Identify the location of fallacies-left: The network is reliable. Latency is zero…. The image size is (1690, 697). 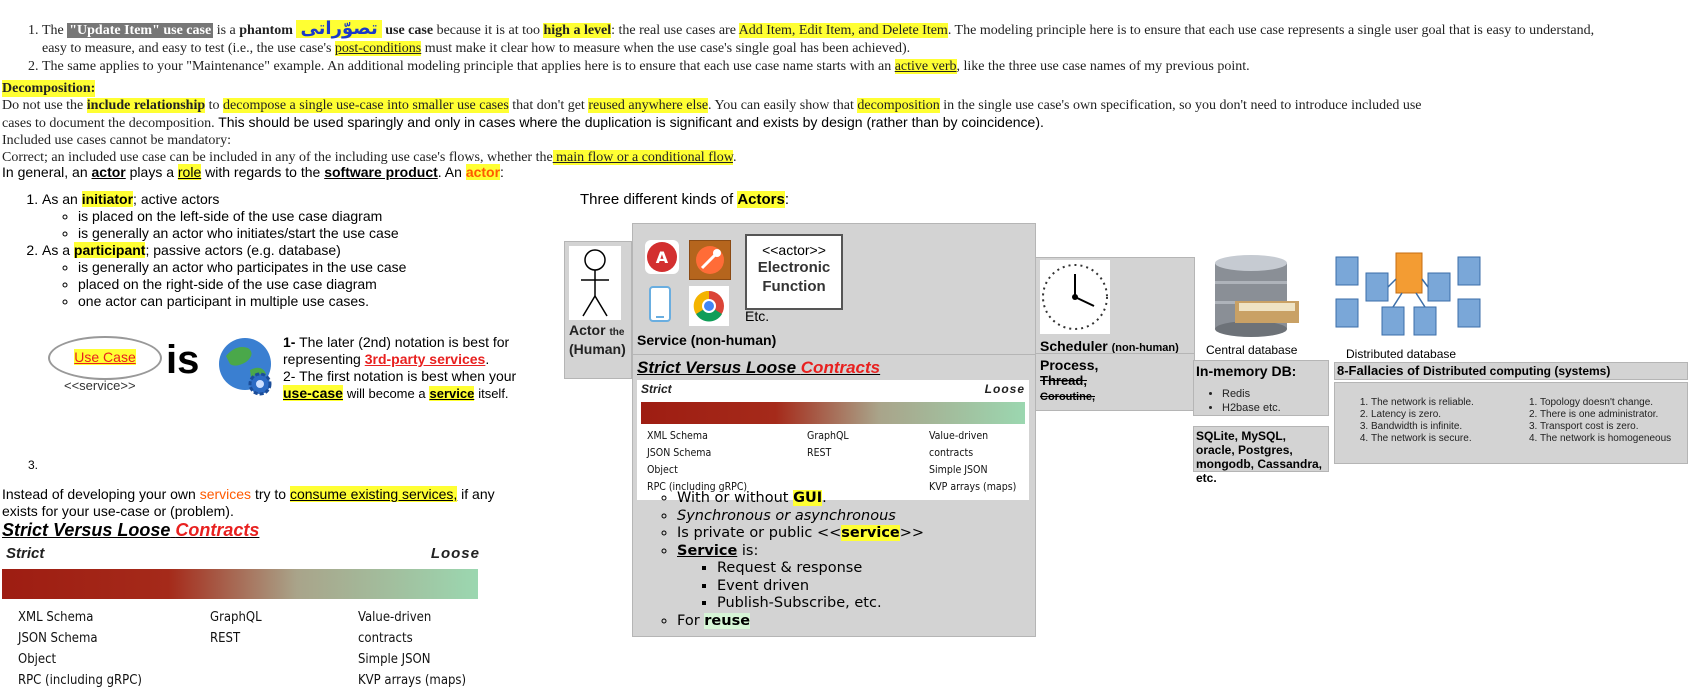
(1428, 421).